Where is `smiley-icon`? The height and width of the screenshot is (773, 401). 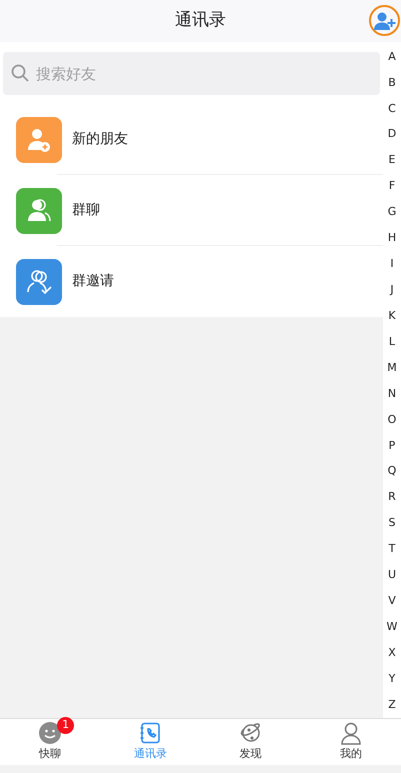
smiley-icon is located at coordinates (50, 732).